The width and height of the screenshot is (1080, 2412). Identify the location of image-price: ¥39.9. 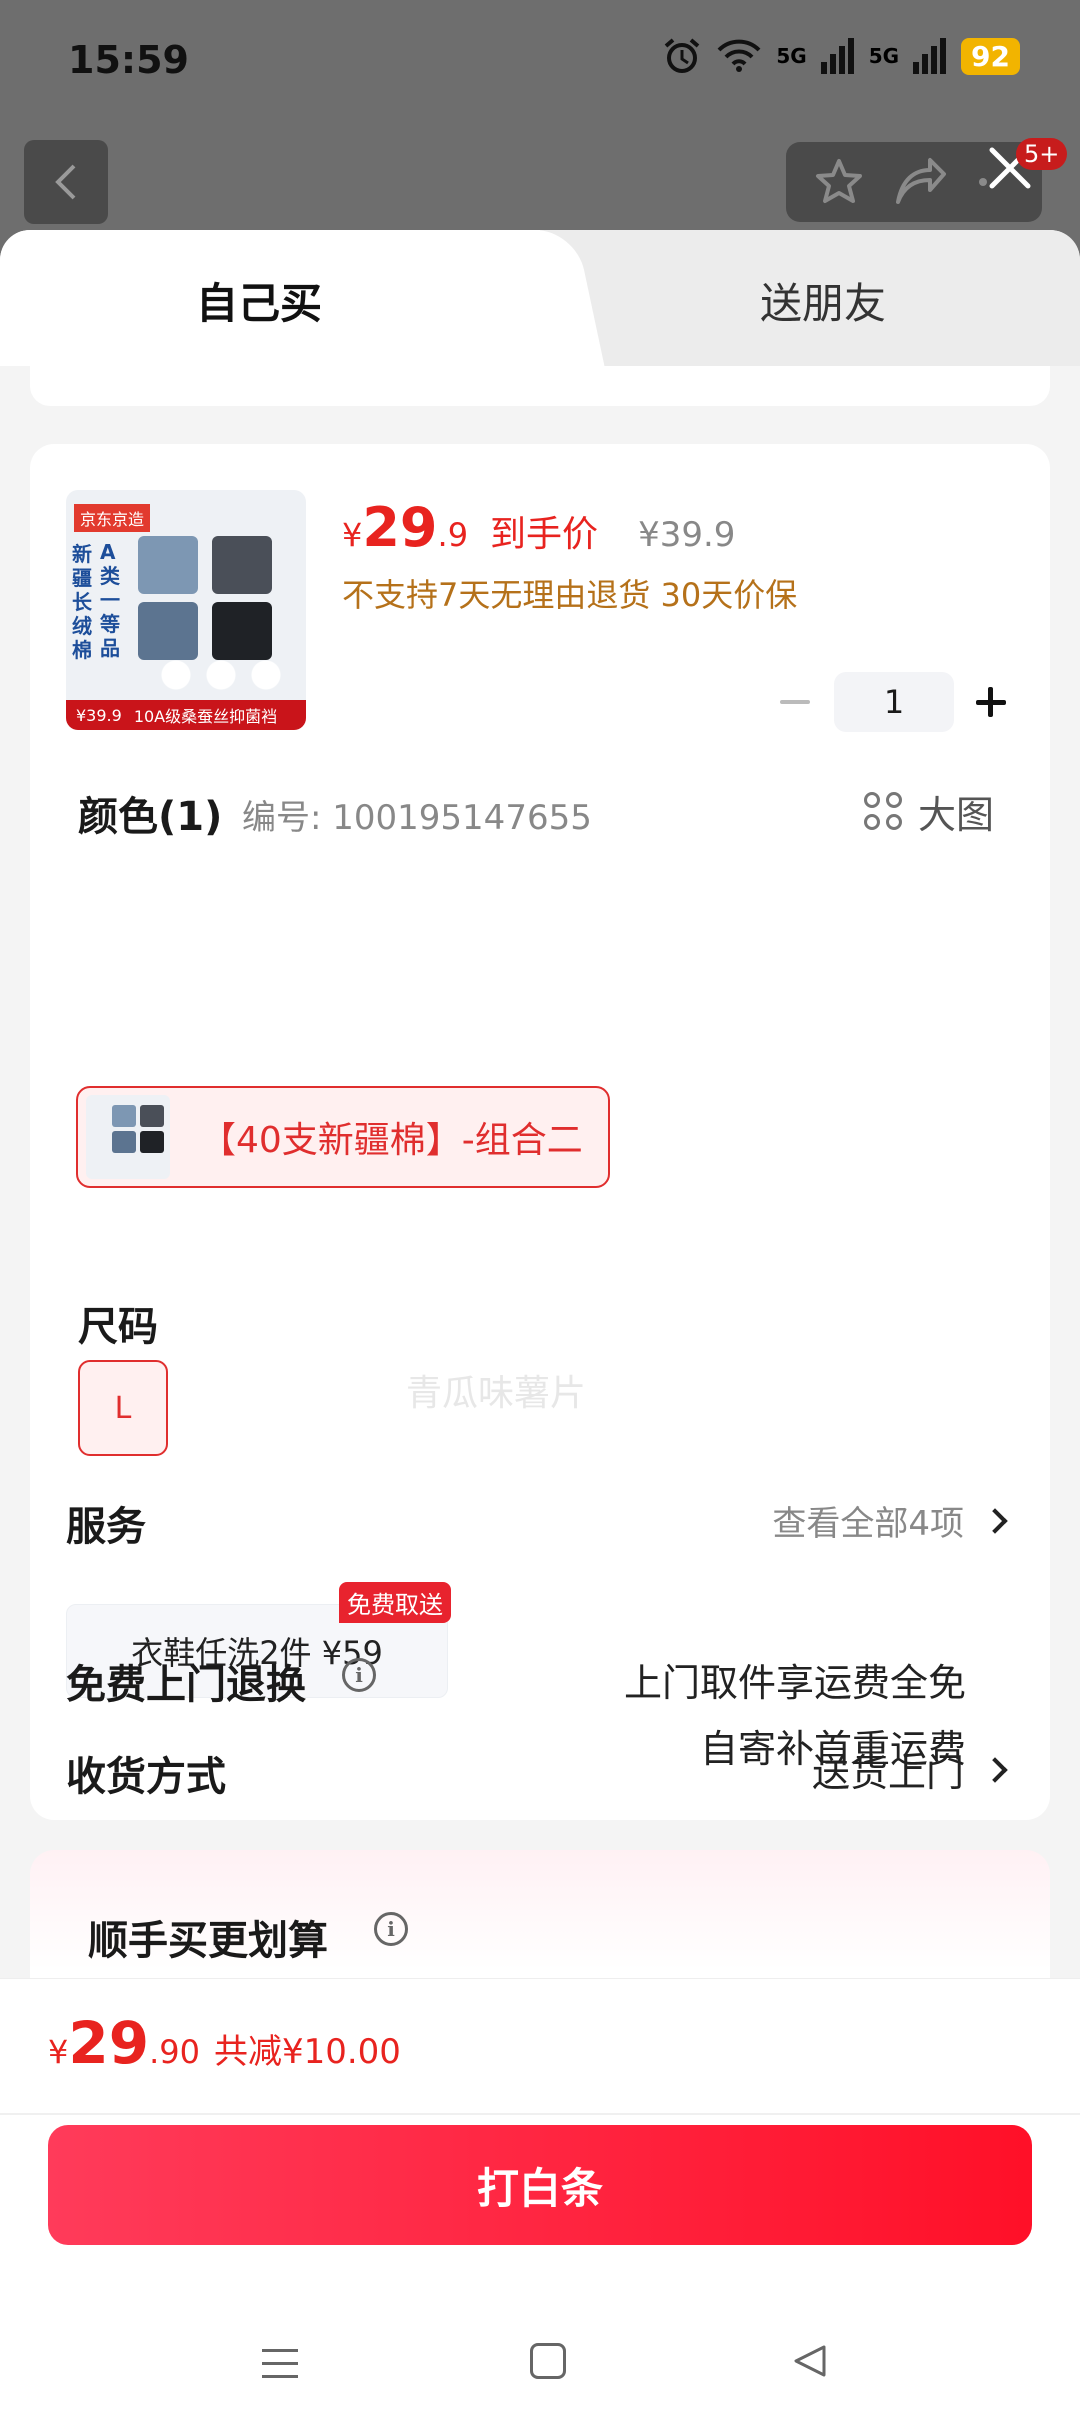
(99, 715).